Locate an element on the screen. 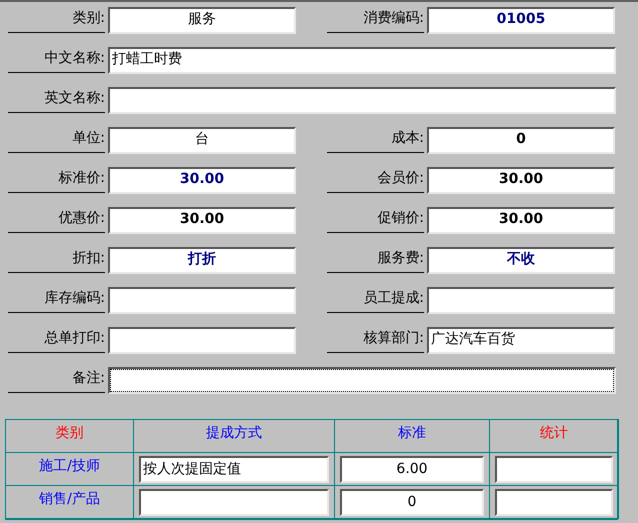 The height and width of the screenshot is (523, 638). input-field: 台 is located at coordinates (202, 140).